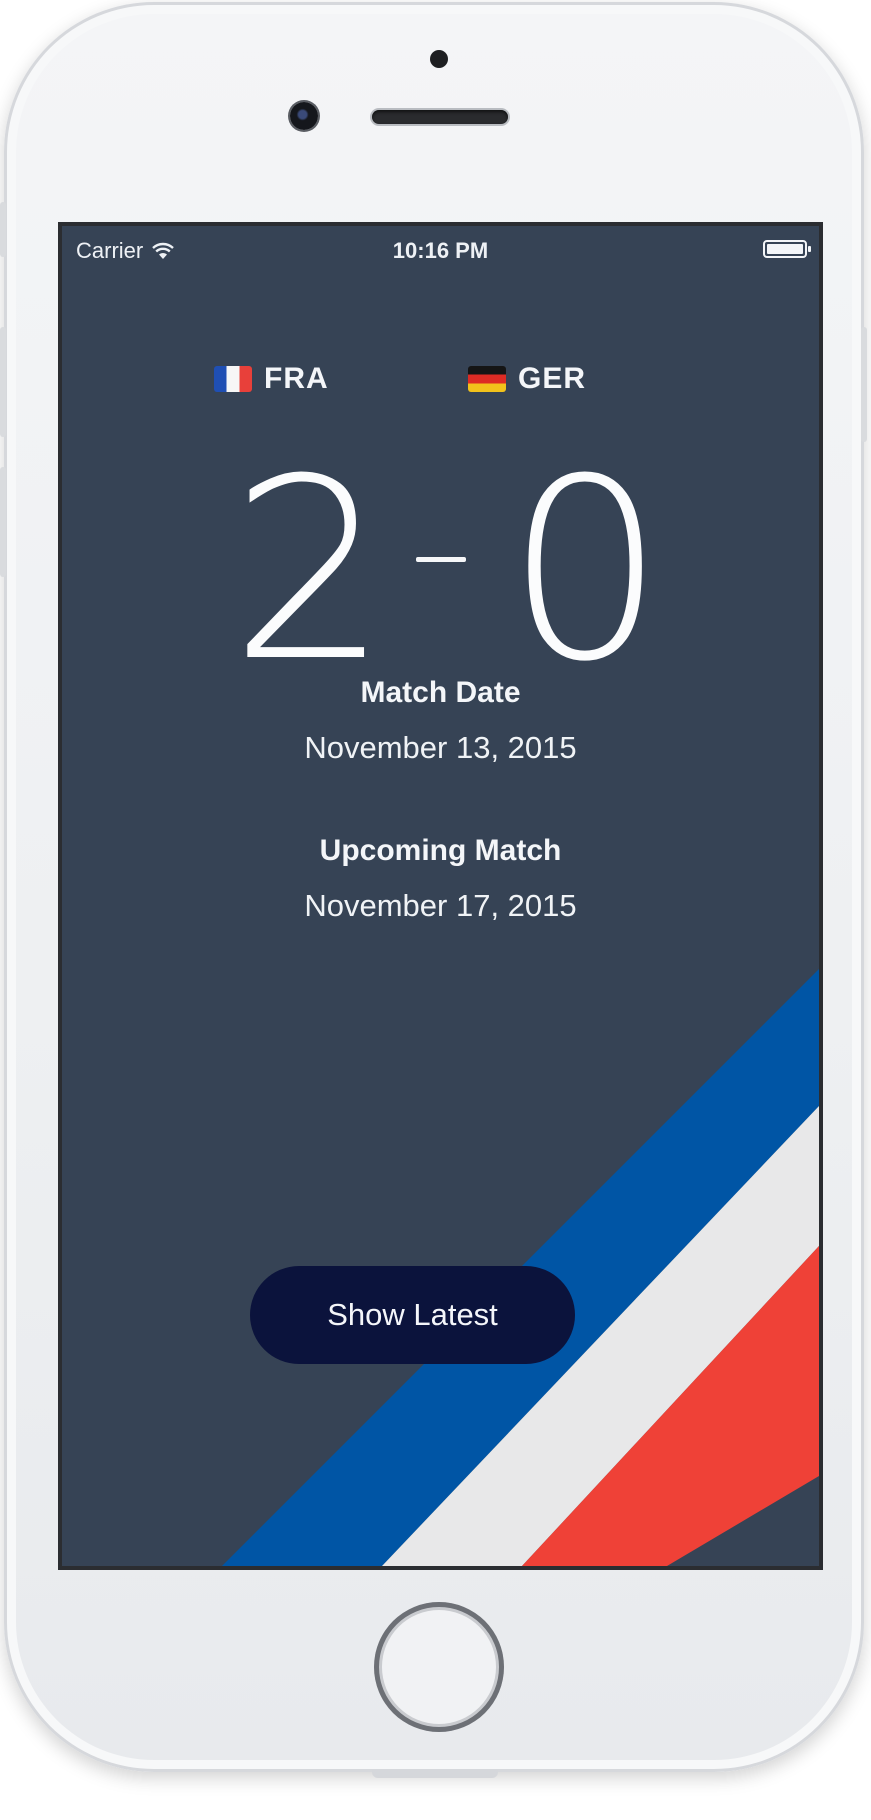 The height and width of the screenshot is (1820, 871). I want to click on battery-level, so click(785, 249).